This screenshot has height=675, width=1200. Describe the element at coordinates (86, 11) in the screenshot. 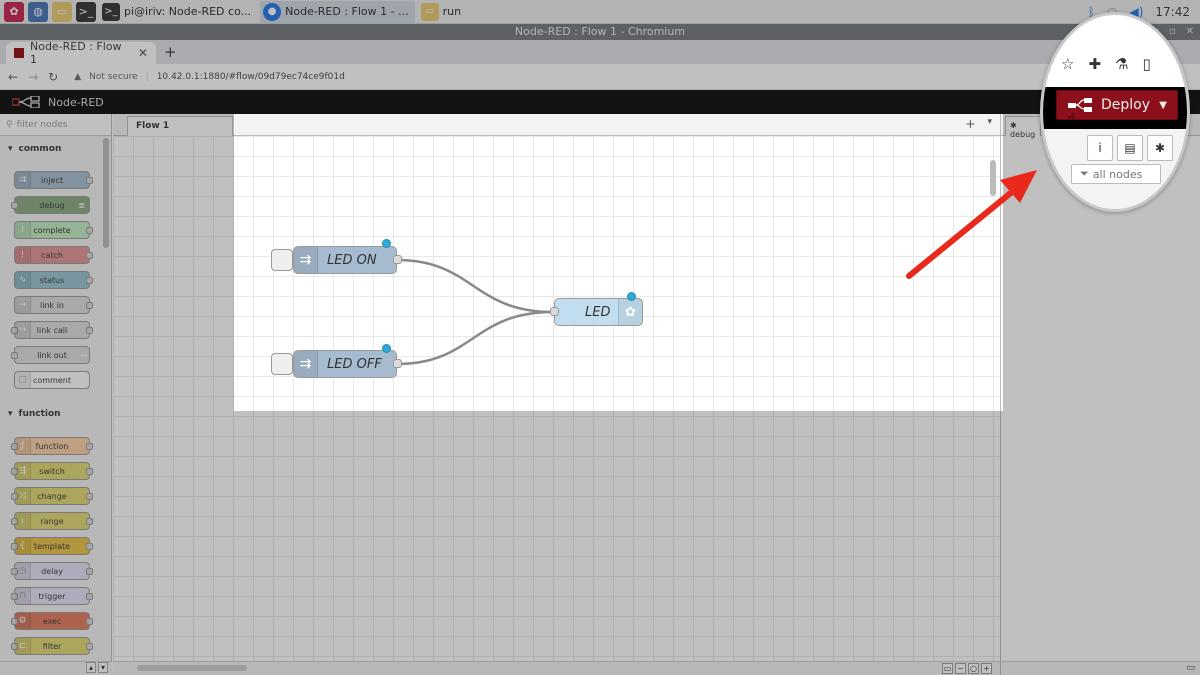

I see `terminal-icon: >_` at that location.